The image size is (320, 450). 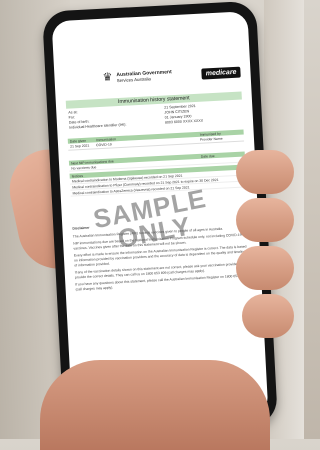 What do you see at coordinates (80, 146) in the screenshot?
I see `cell-date: 21 Sep 2021` at bounding box center [80, 146].